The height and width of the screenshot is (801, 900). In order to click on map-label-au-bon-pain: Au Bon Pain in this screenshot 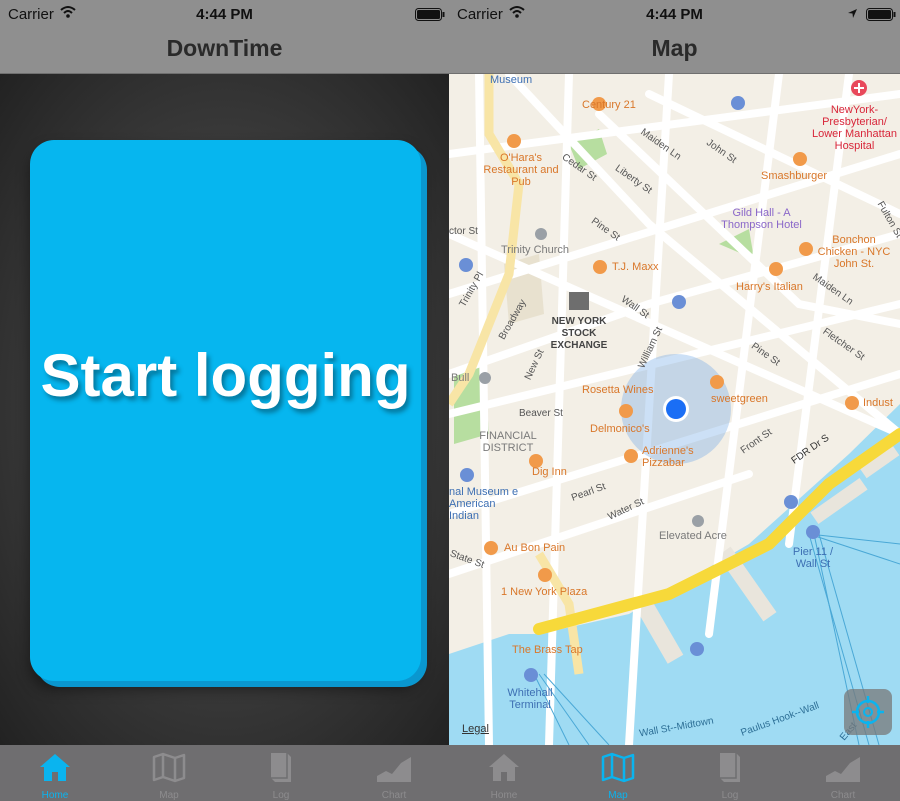, I will do `click(535, 548)`.